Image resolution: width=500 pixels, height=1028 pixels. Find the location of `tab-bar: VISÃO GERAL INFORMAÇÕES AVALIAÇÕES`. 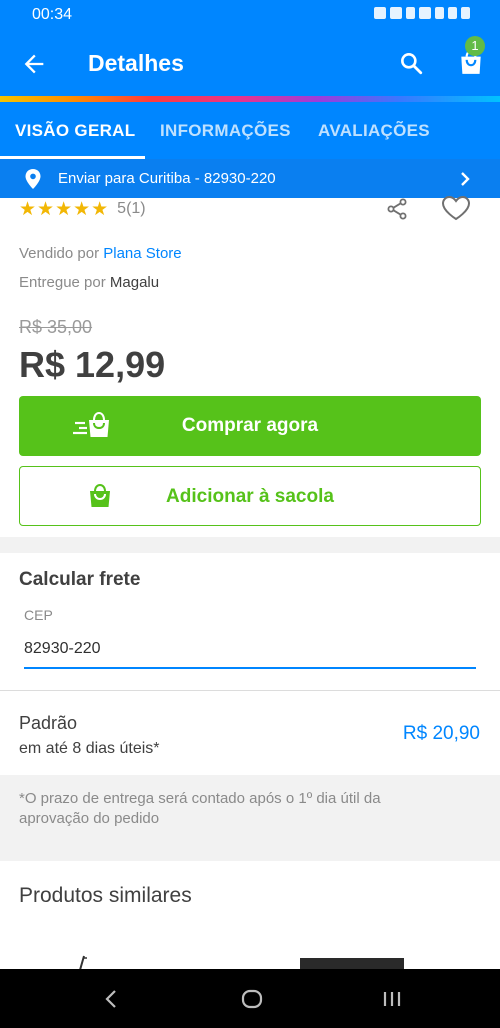

tab-bar: VISÃO GERAL INFORMAÇÕES AVALIAÇÕES is located at coordinates (250, 130).